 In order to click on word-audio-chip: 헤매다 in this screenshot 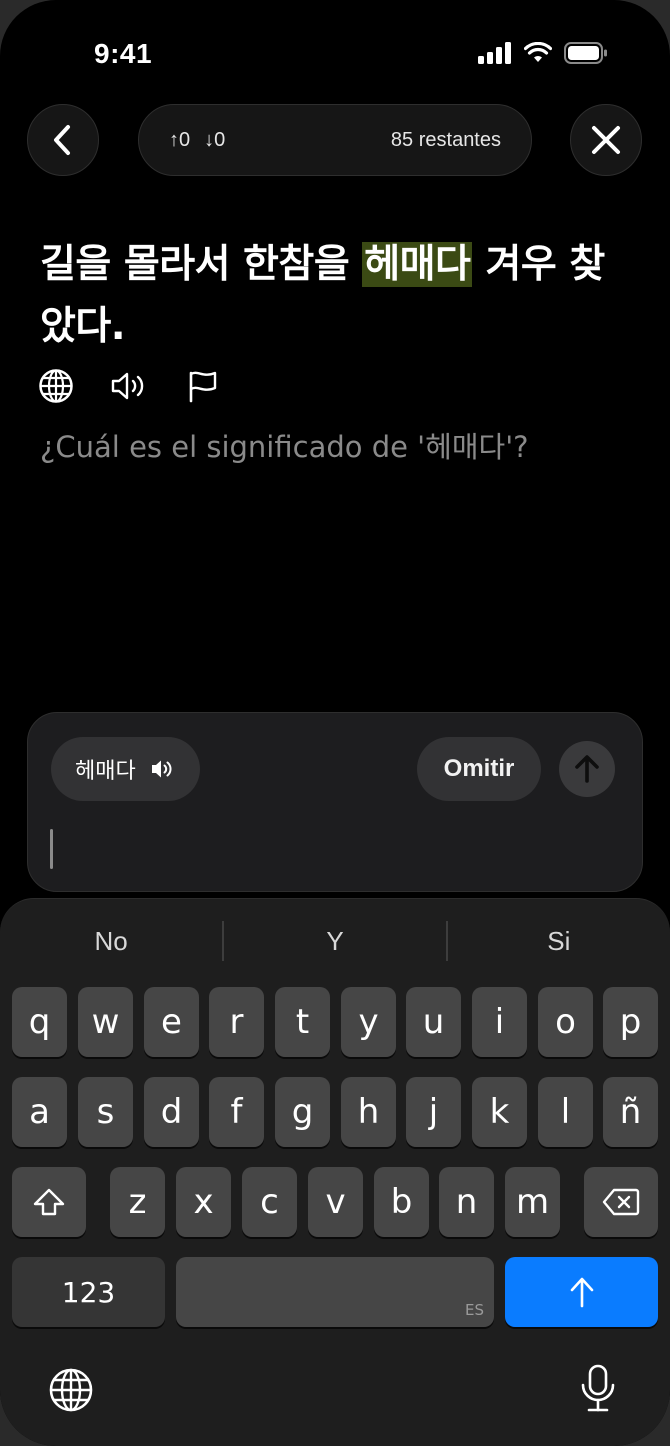, I will do `click(125, 769)`.